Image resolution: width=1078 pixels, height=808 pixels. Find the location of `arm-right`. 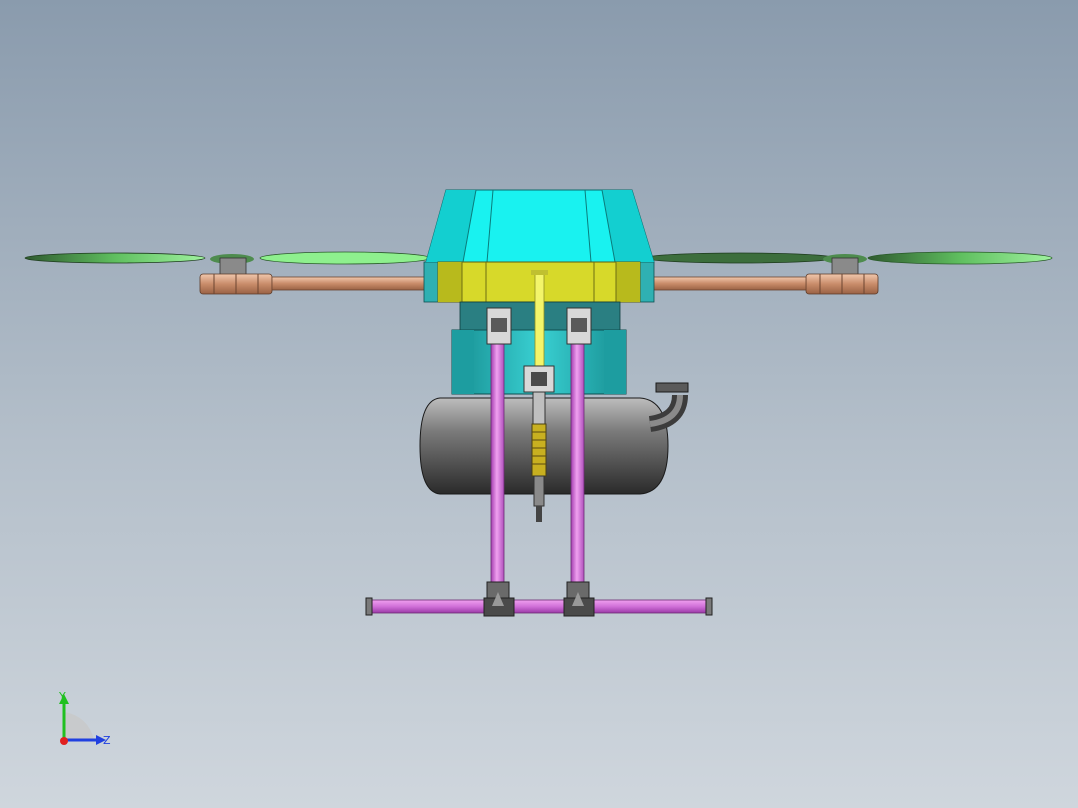

arm-right is located at coordinates (723, 283).